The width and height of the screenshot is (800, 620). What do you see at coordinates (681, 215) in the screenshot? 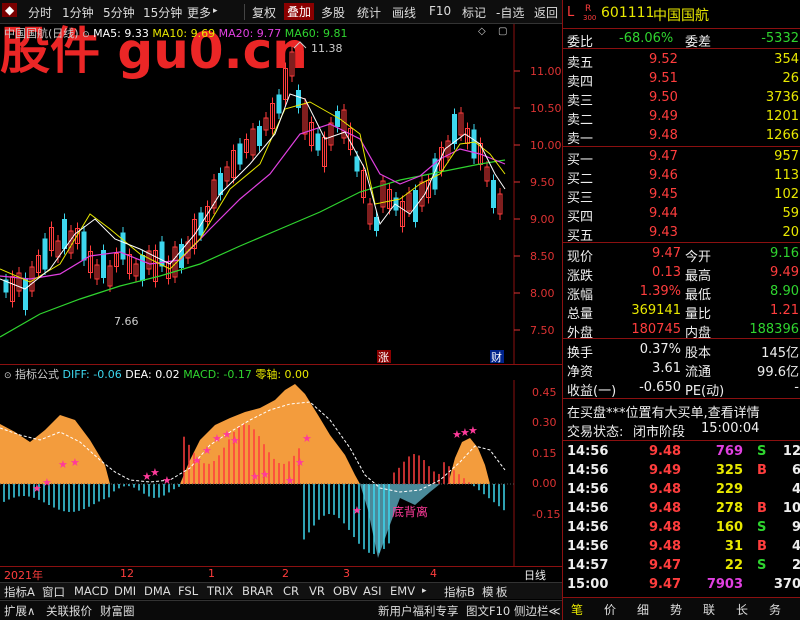
I see `bid-row: 买四 9.44 59` at bounding box center [681, 215].